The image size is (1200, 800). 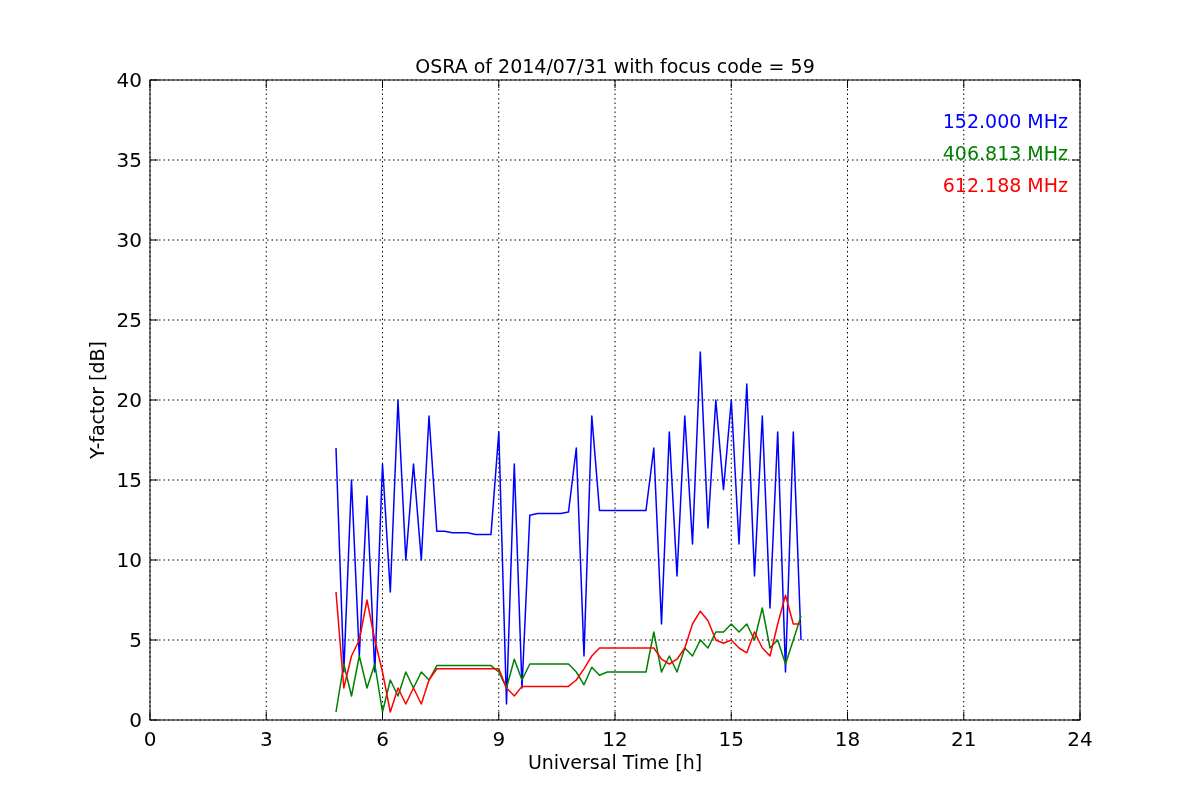 I want to click on y-tick-label: 10, so click(x=129, y=560).